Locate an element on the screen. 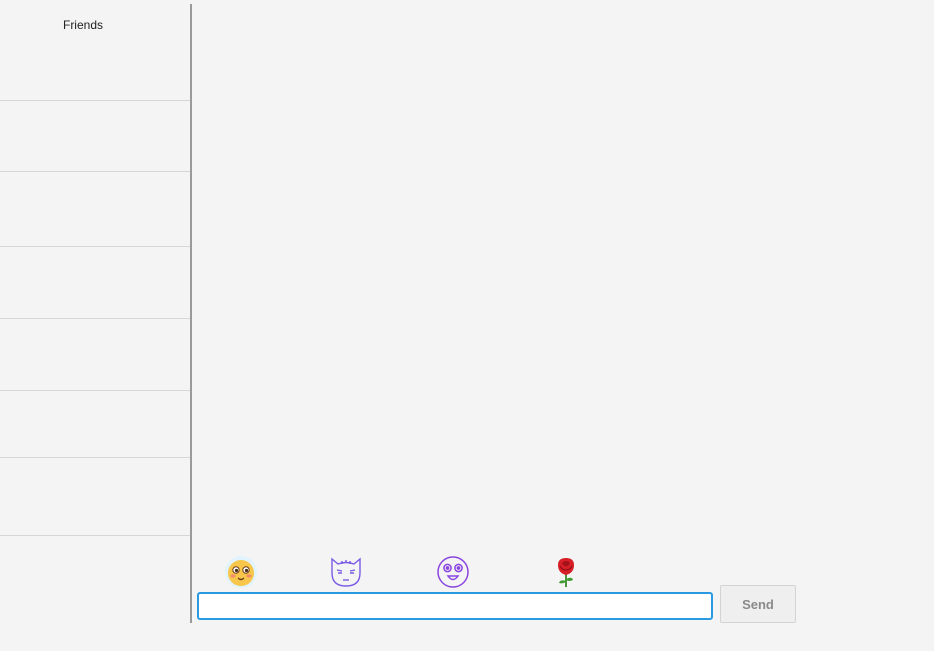 Image resolution: width=934 pixels, height=651 pixels. send-button: Send is located at coordinates (758, 604).